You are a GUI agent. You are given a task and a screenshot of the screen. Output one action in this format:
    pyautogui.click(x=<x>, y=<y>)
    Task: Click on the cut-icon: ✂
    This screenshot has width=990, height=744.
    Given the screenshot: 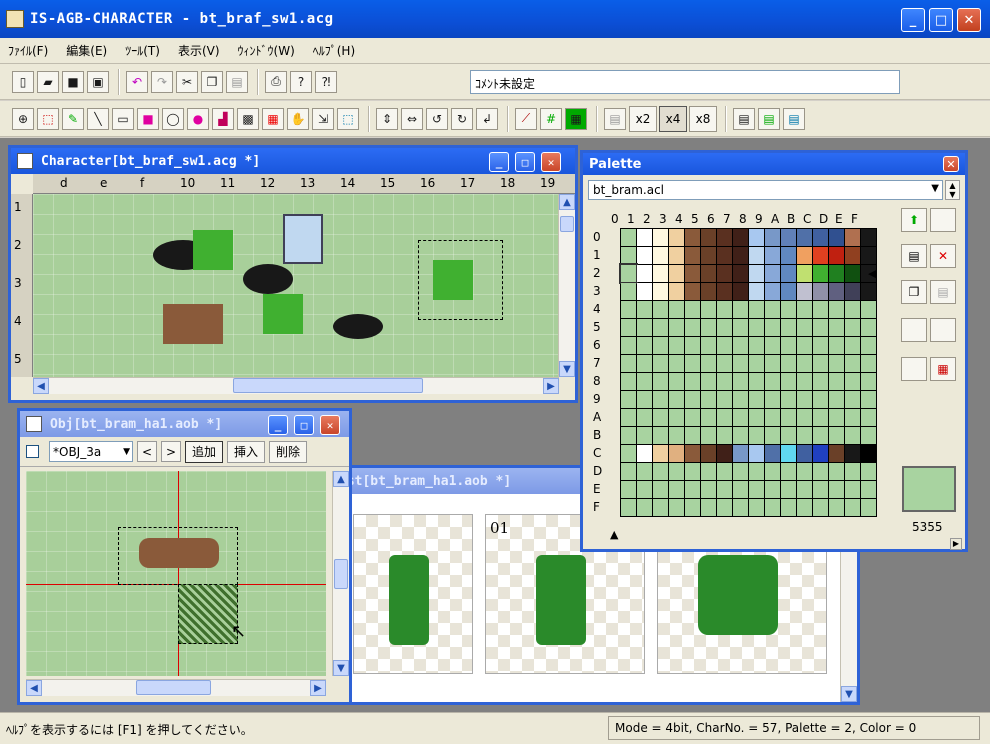 What is the action you would take?
    pyautogui.click(x=187, y=81)
    